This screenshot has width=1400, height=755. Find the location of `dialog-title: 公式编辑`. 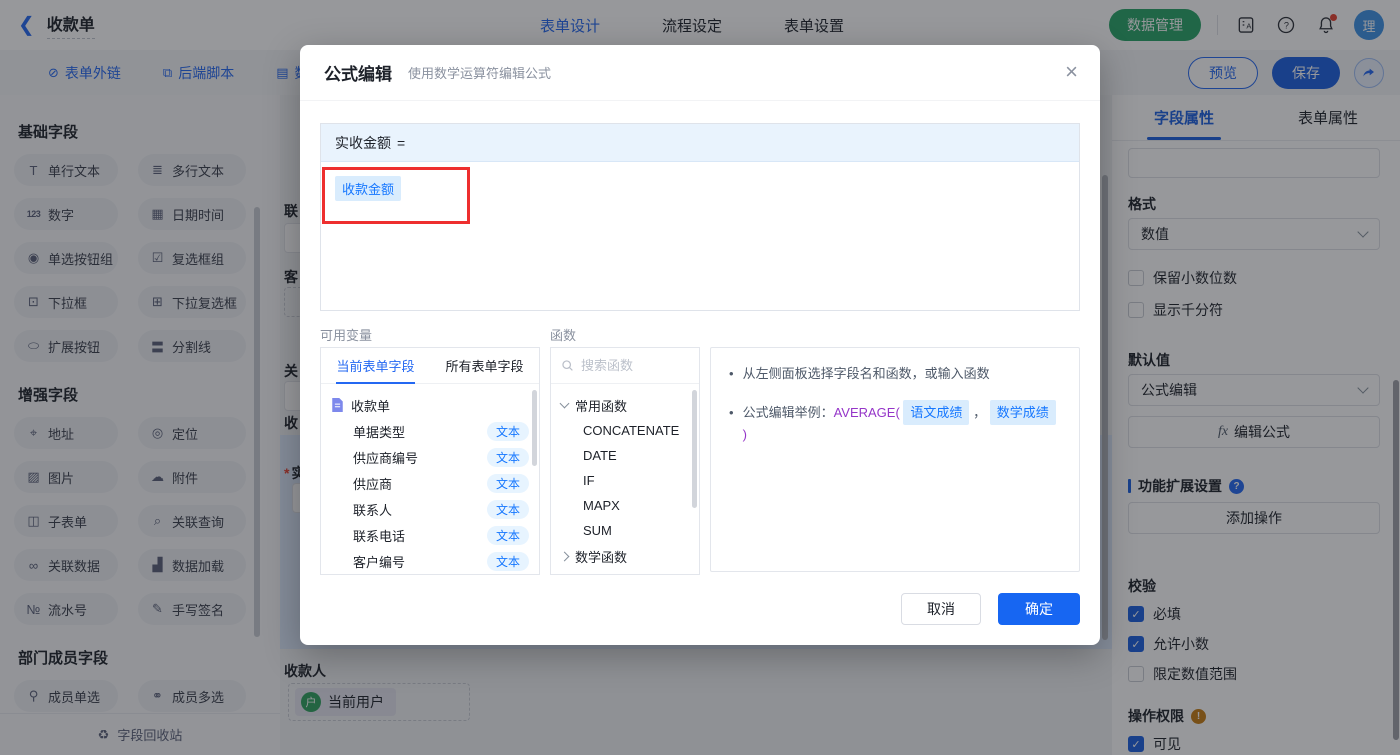

dialog-title: 公式编辑 is located at coordinates (358, 74).